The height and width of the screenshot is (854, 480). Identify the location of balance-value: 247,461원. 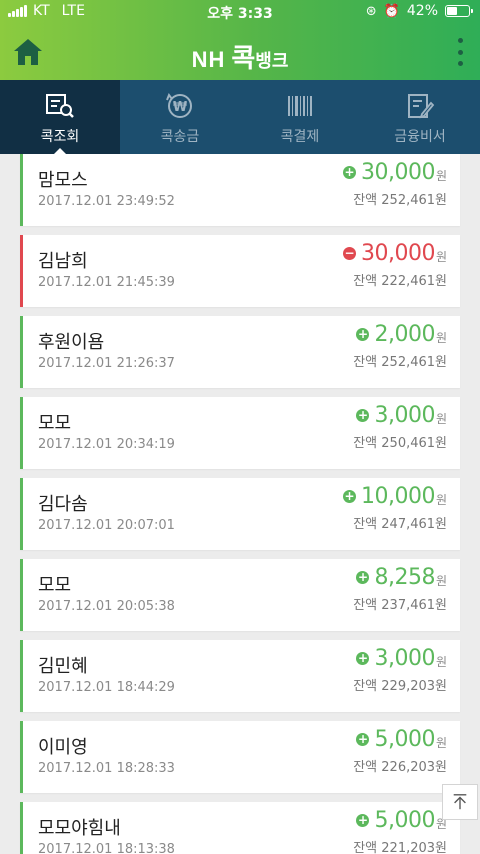
(414, 524).